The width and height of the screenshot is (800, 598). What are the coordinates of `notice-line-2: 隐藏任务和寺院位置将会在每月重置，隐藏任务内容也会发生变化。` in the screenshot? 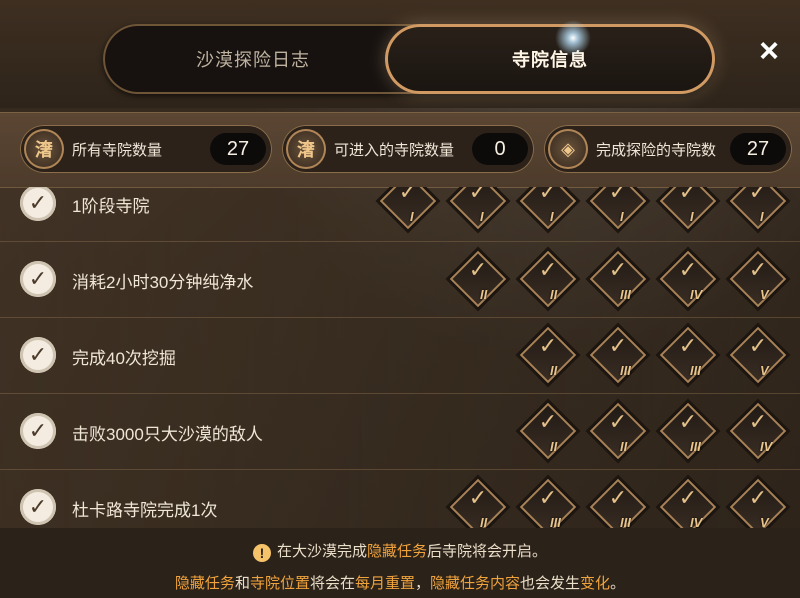 It's located at (400, 582).